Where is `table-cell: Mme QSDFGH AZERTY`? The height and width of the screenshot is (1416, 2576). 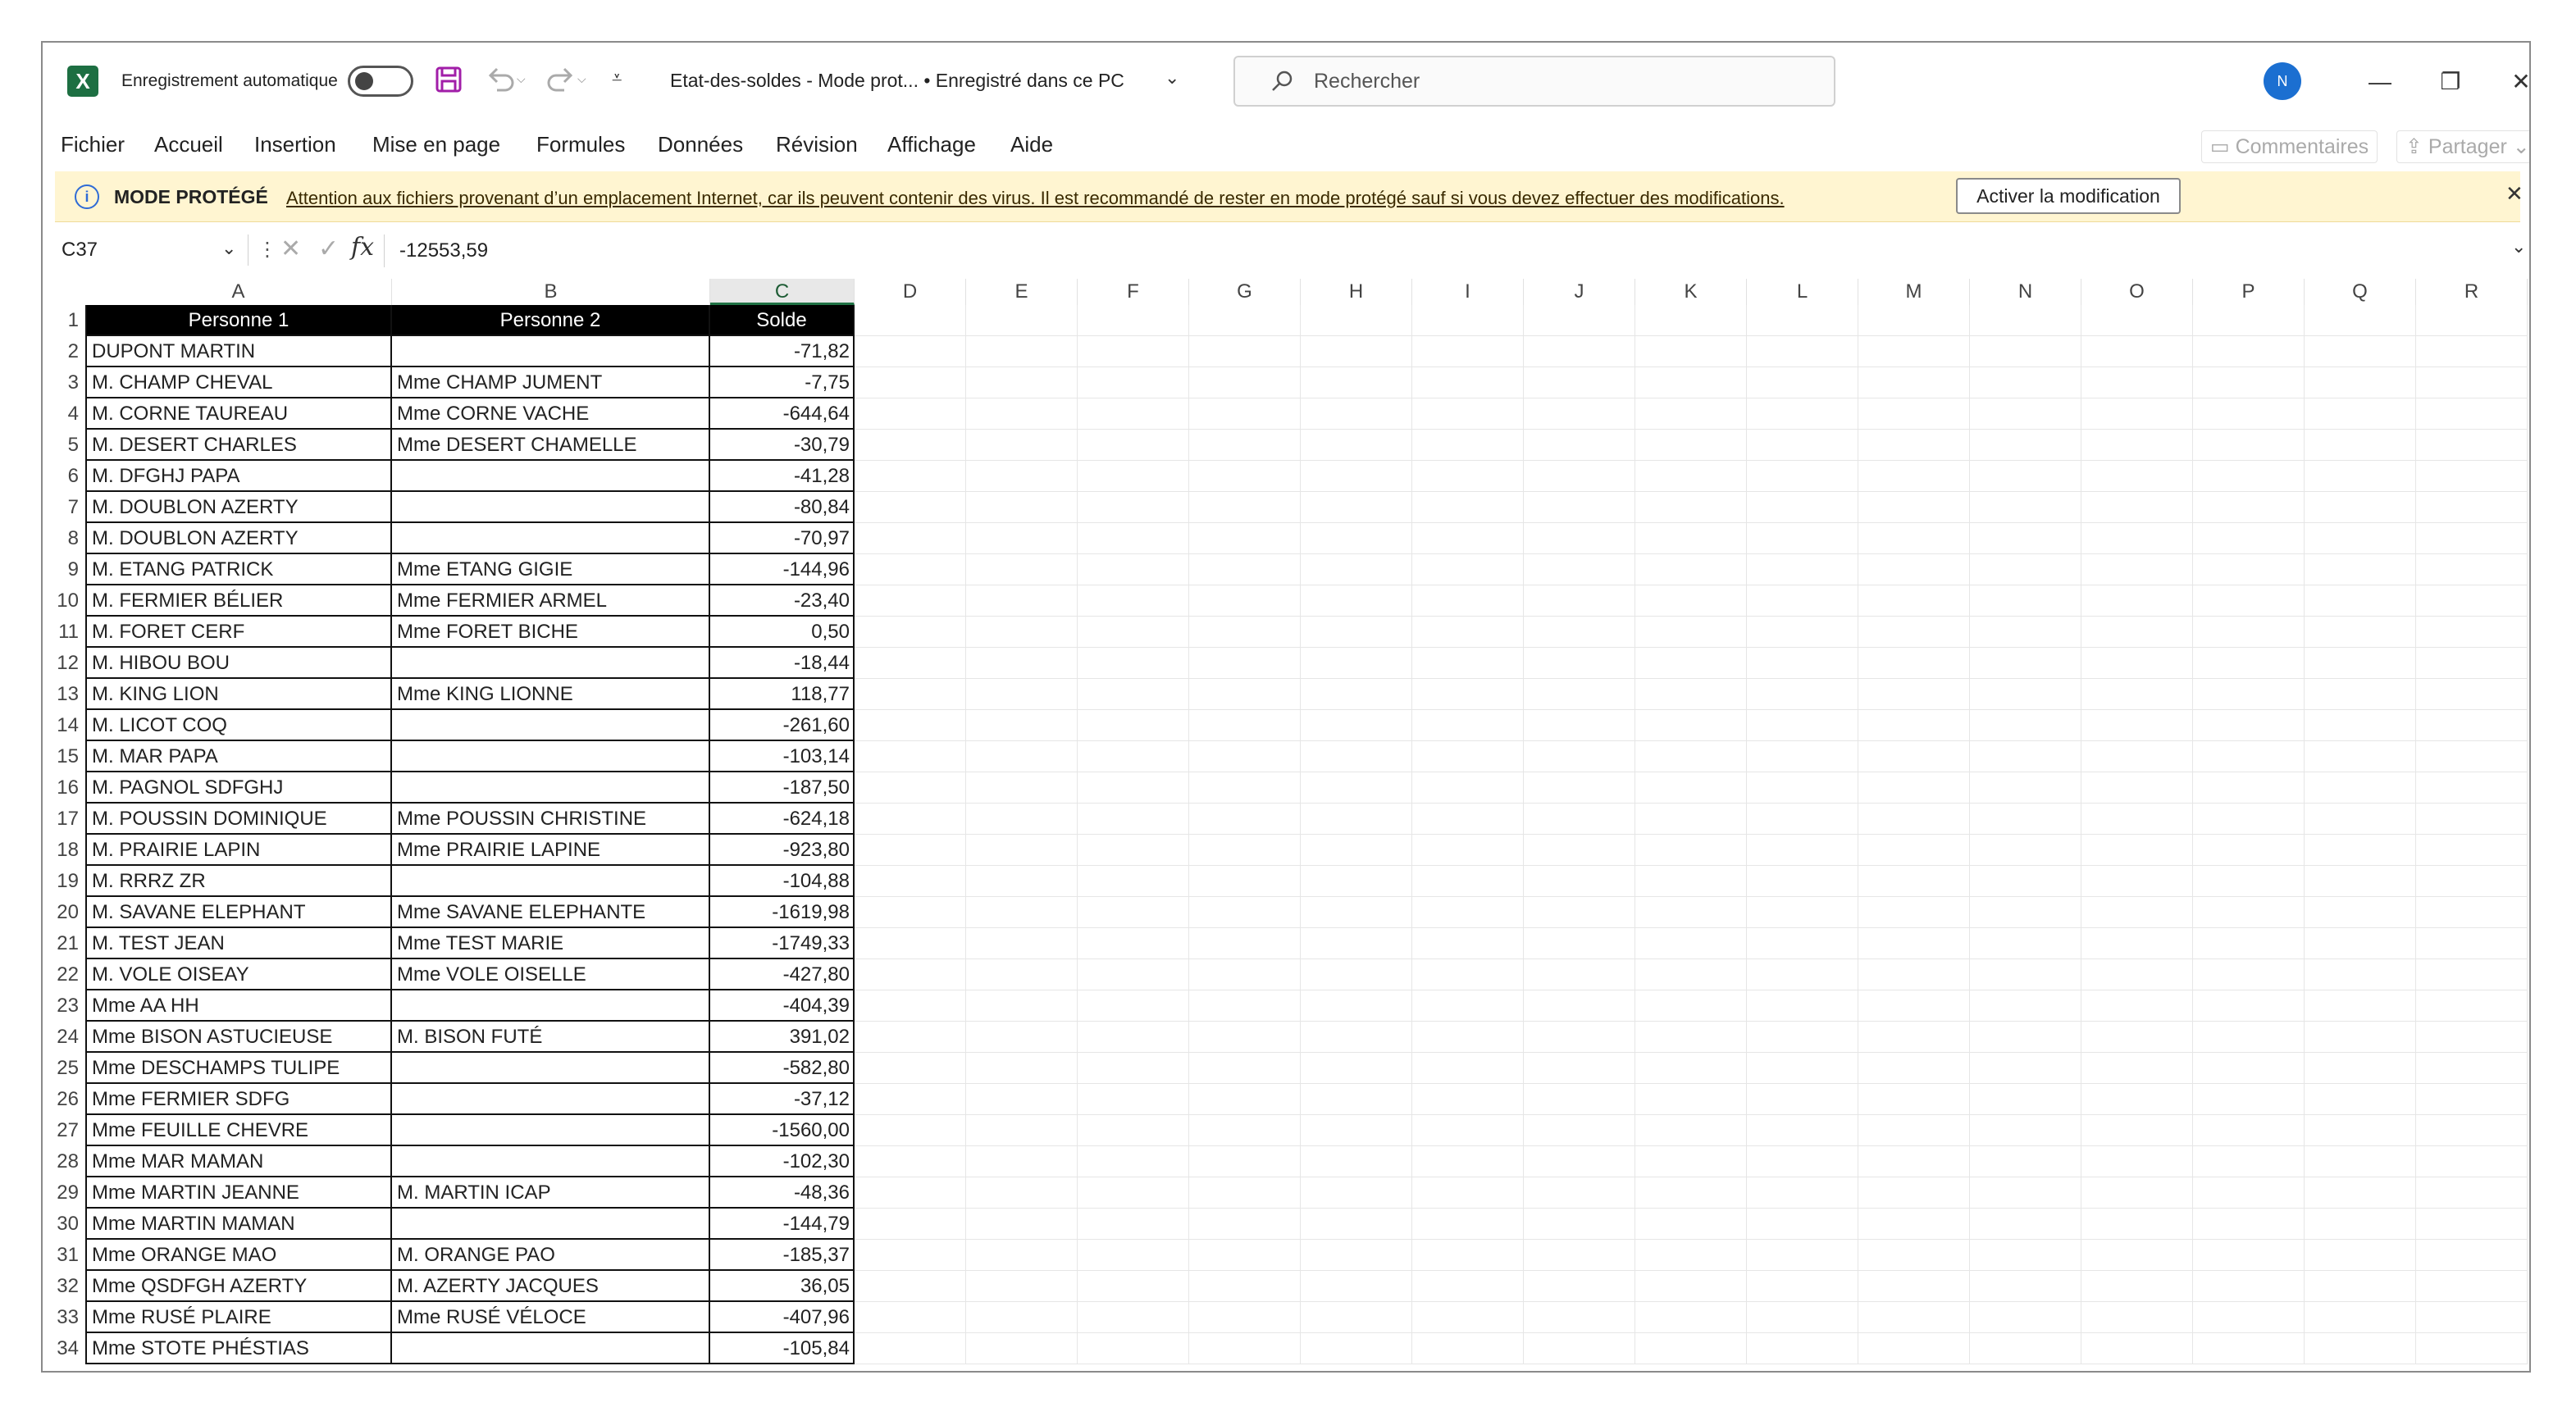
table-cell: Mme QSDFGH AZERTY is located at coordinates (238, 1286).